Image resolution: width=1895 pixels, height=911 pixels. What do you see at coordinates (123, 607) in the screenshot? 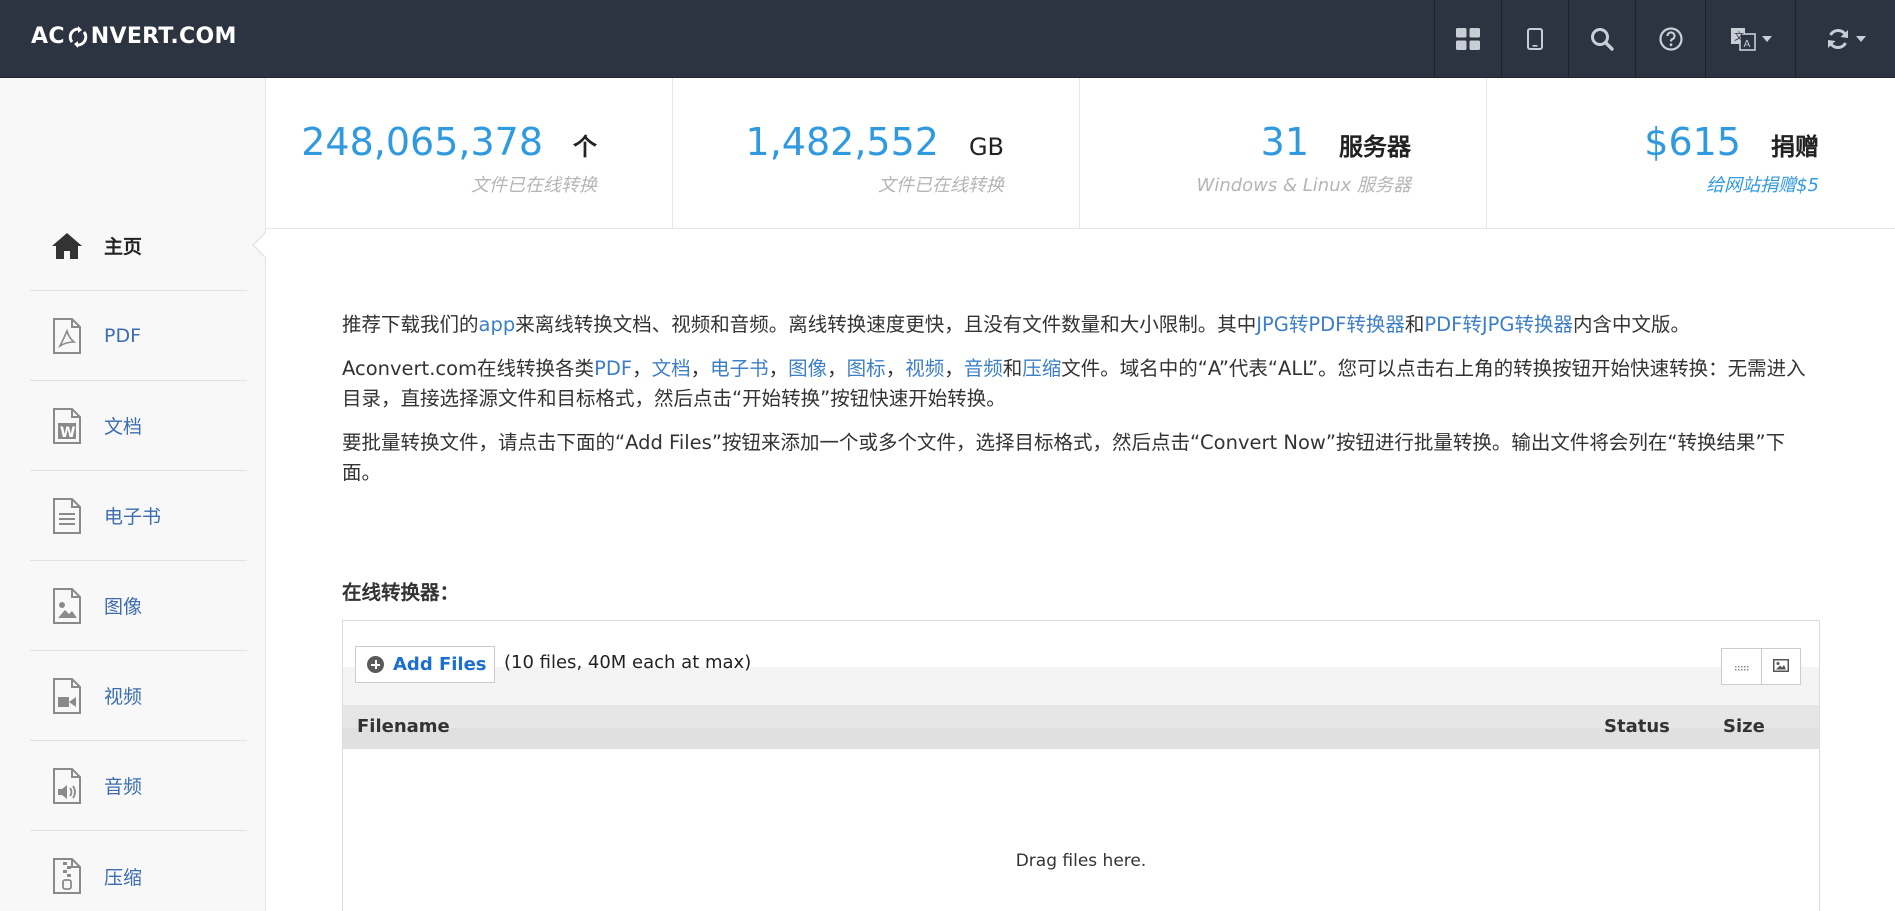
I see `sidebar-item-label: 图像` at bounding box center [123, 607].